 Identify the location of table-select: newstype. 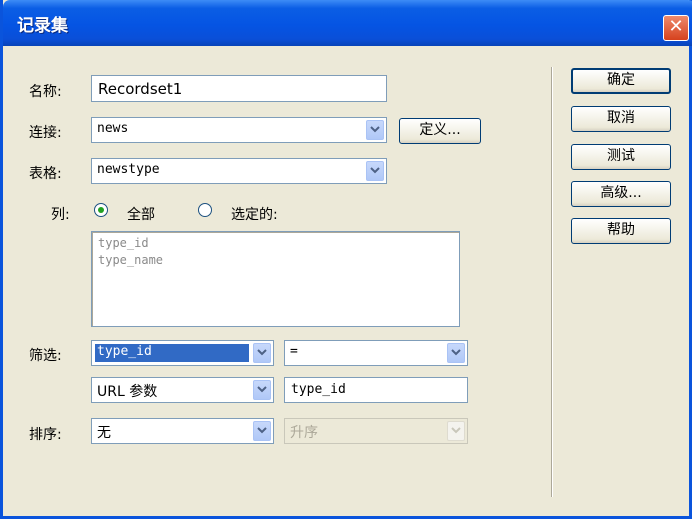
(239, 171).